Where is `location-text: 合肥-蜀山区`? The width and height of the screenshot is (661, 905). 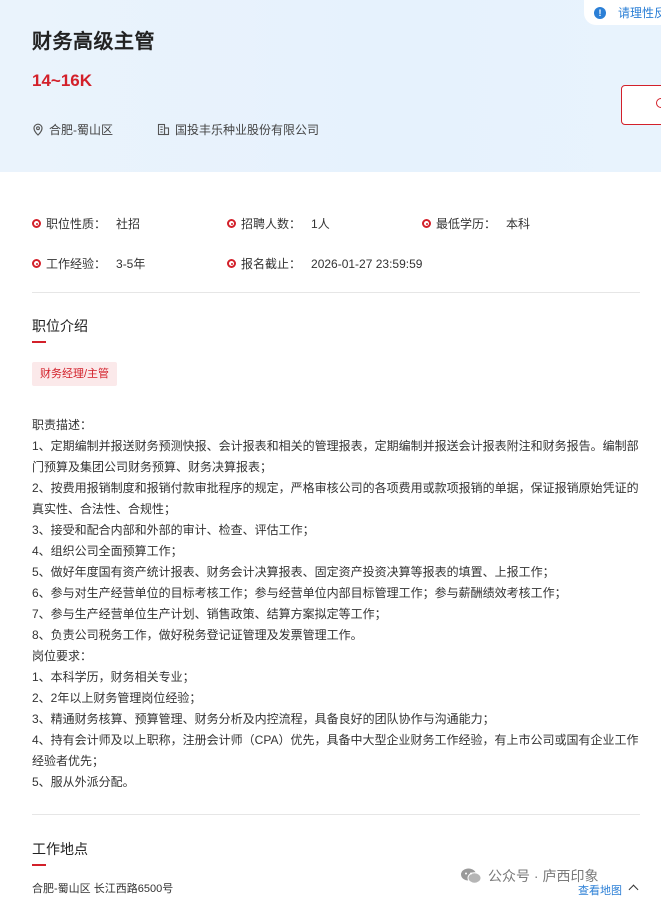 location-text: 合肥-蜀山区 is located at coordinates (81, 130).